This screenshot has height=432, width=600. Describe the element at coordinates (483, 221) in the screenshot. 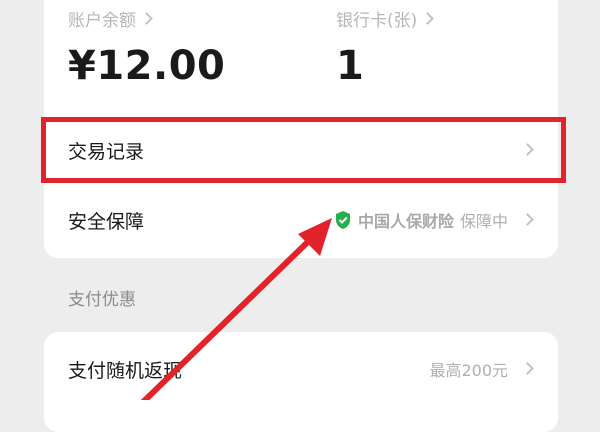

I see `security-status: 保障中` at that location.